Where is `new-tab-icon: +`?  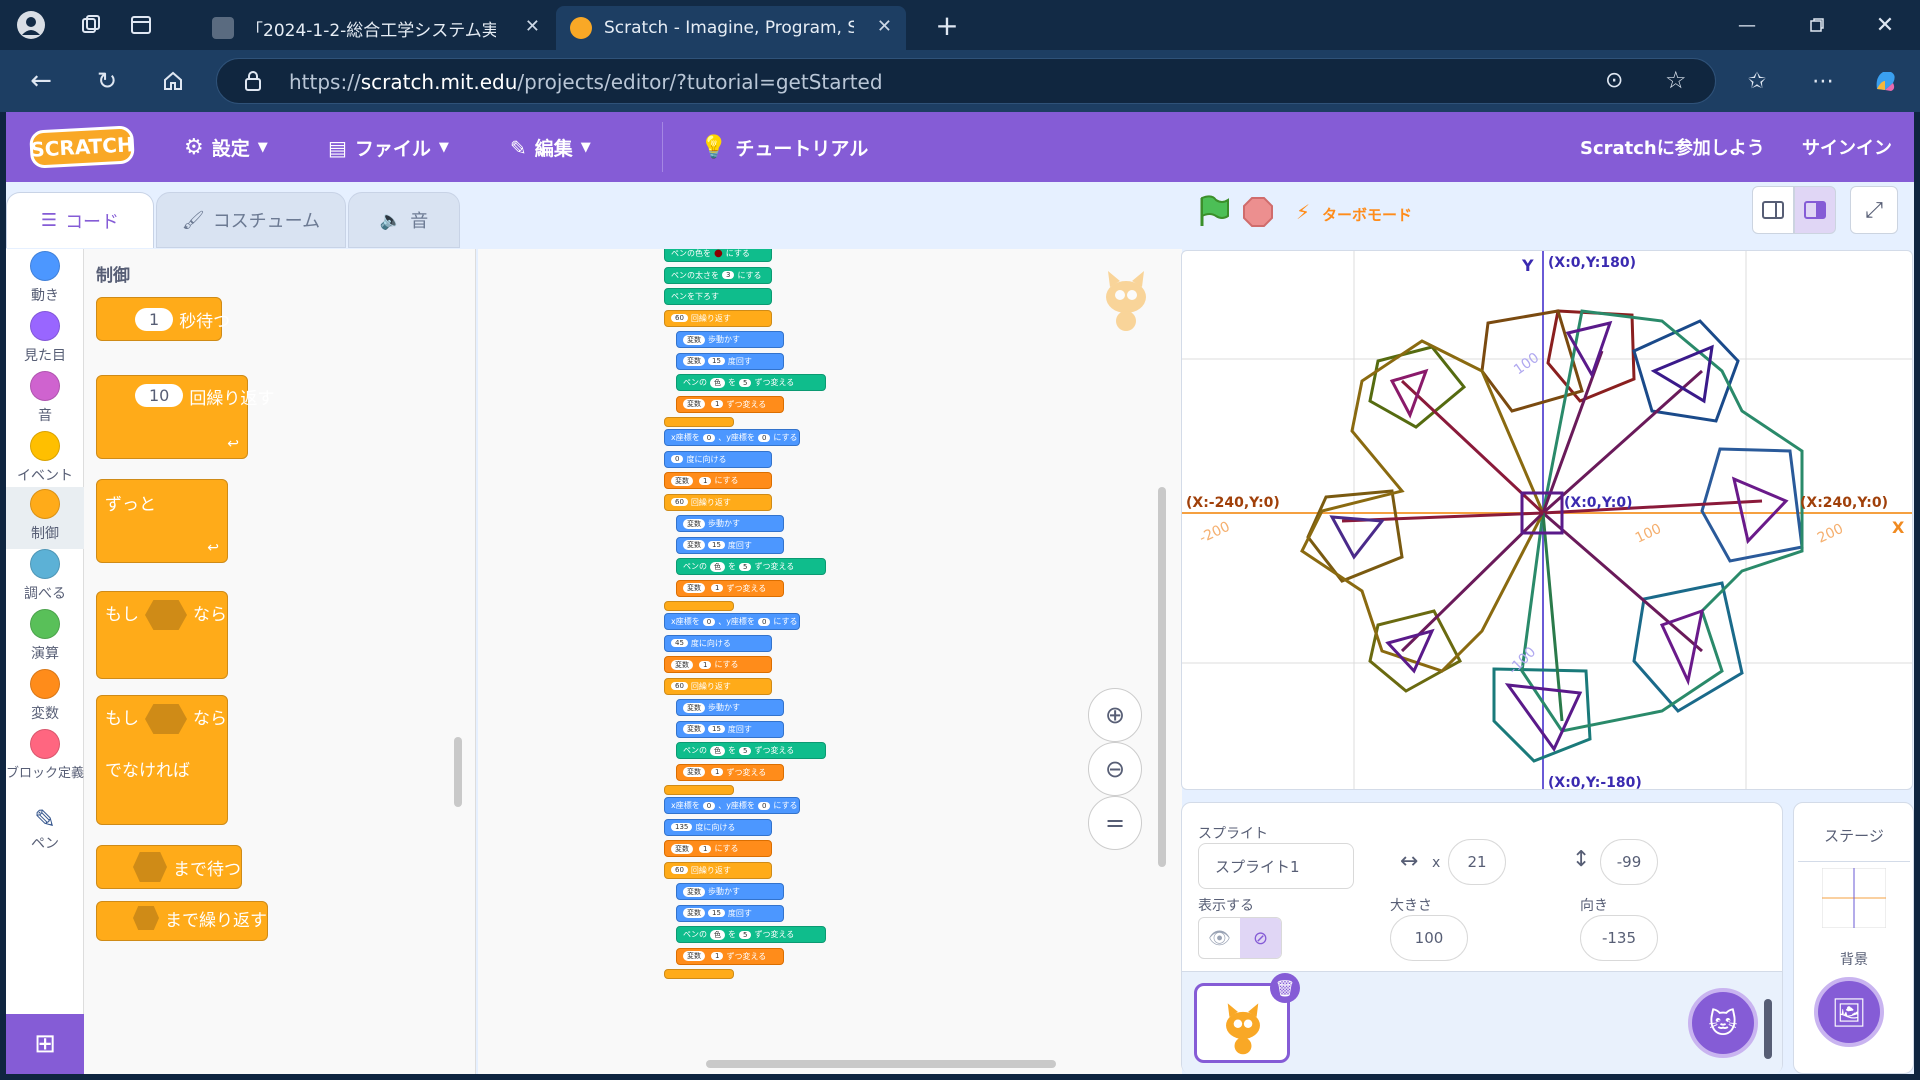 new-tab-icon: + is located at coordinates (947, 25).